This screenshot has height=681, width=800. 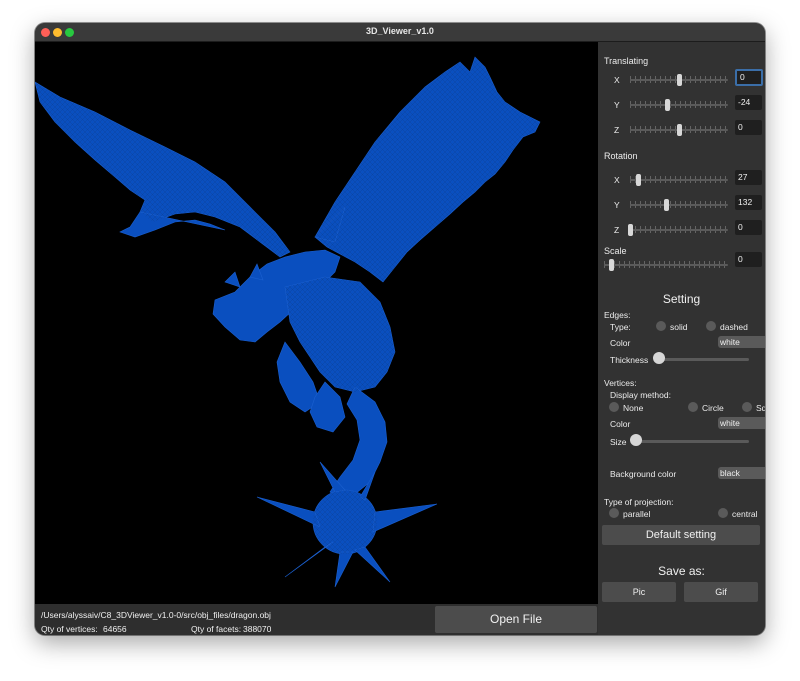 What do you see at coordinates (639, 592) in the screenshot?
I see `save-pic-button: Pic` at bounding box center [639, 592].